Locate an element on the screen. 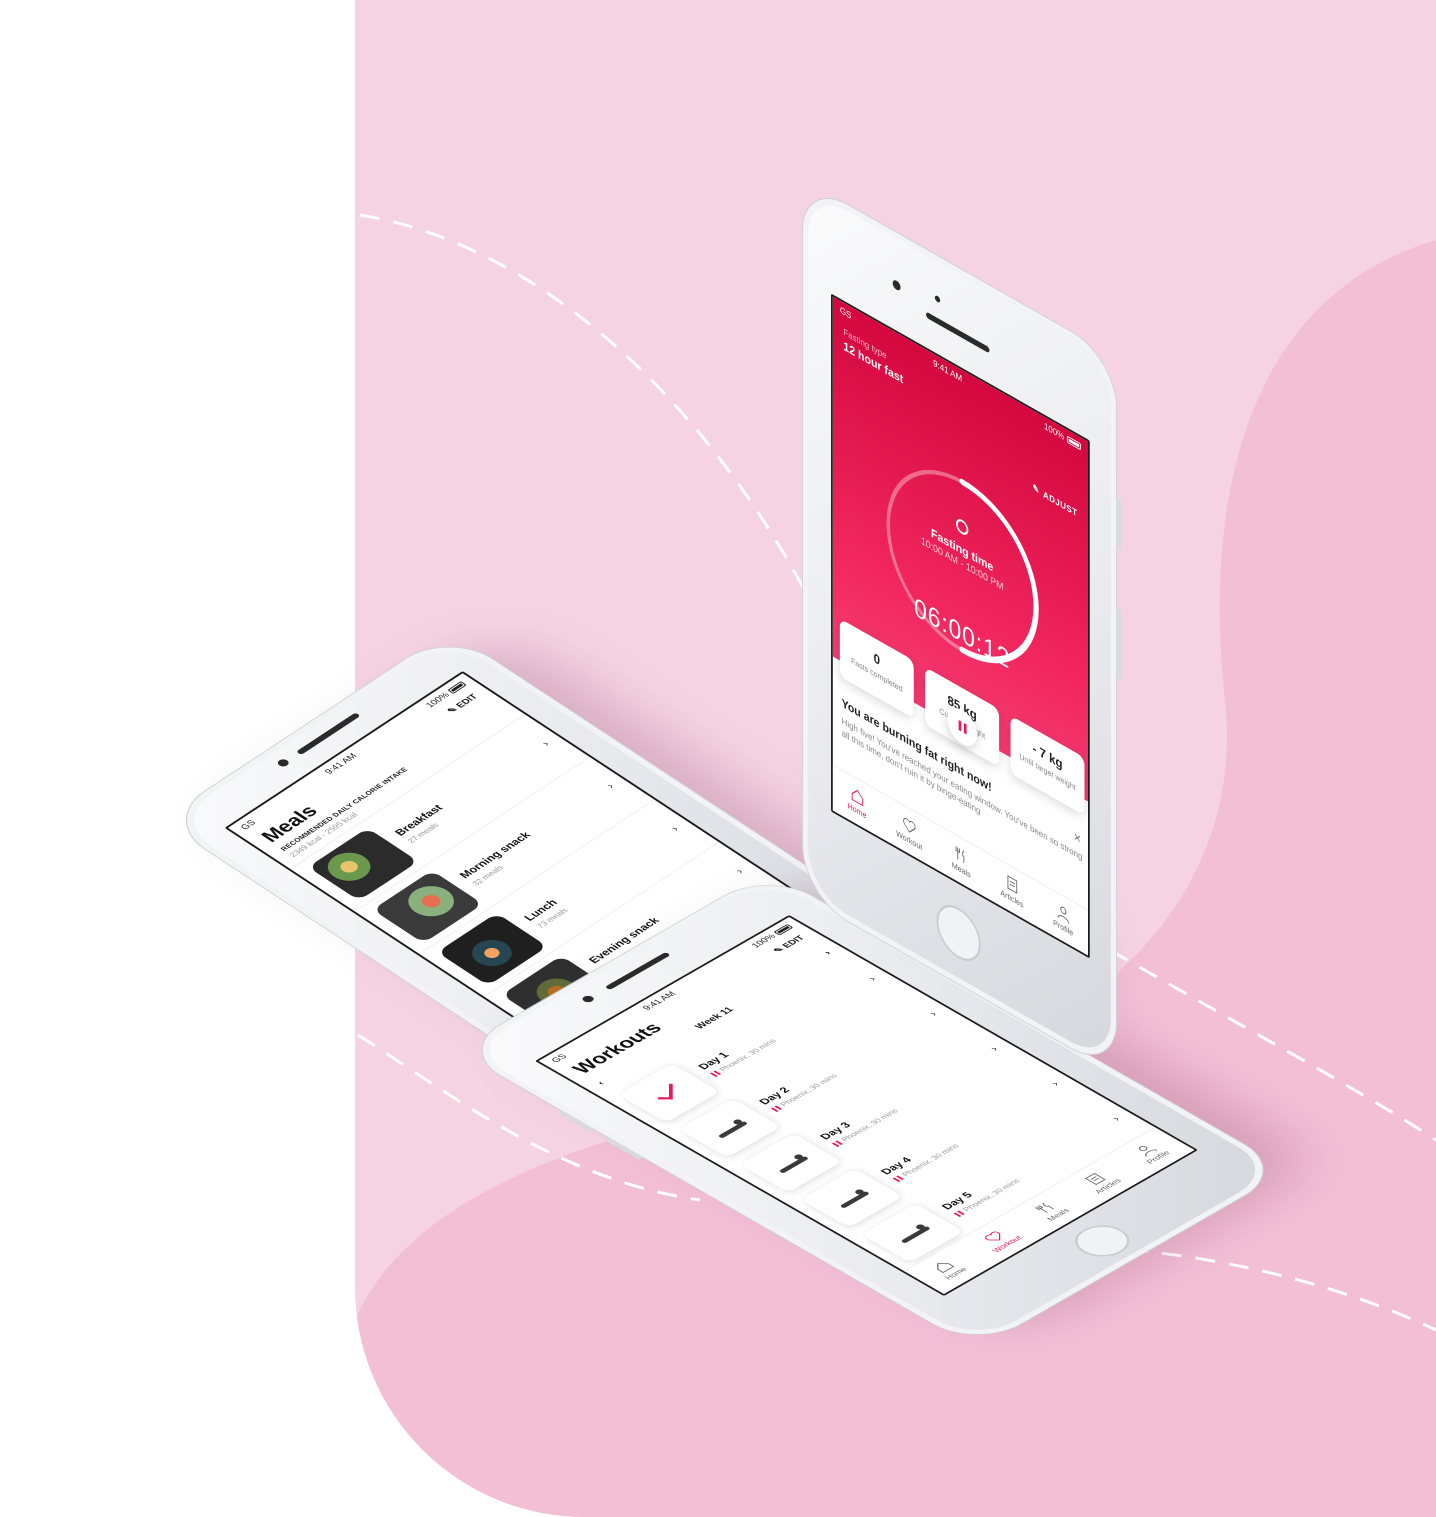 The width and height of the screenshot is (1436, 1517). prev-week-button: ‹ is located at coordinates (601, 1083).